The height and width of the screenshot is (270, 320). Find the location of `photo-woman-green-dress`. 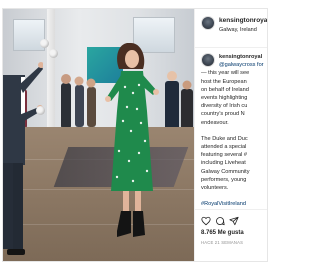

photo-woman-green-dress is located at coordinates (132, 140).